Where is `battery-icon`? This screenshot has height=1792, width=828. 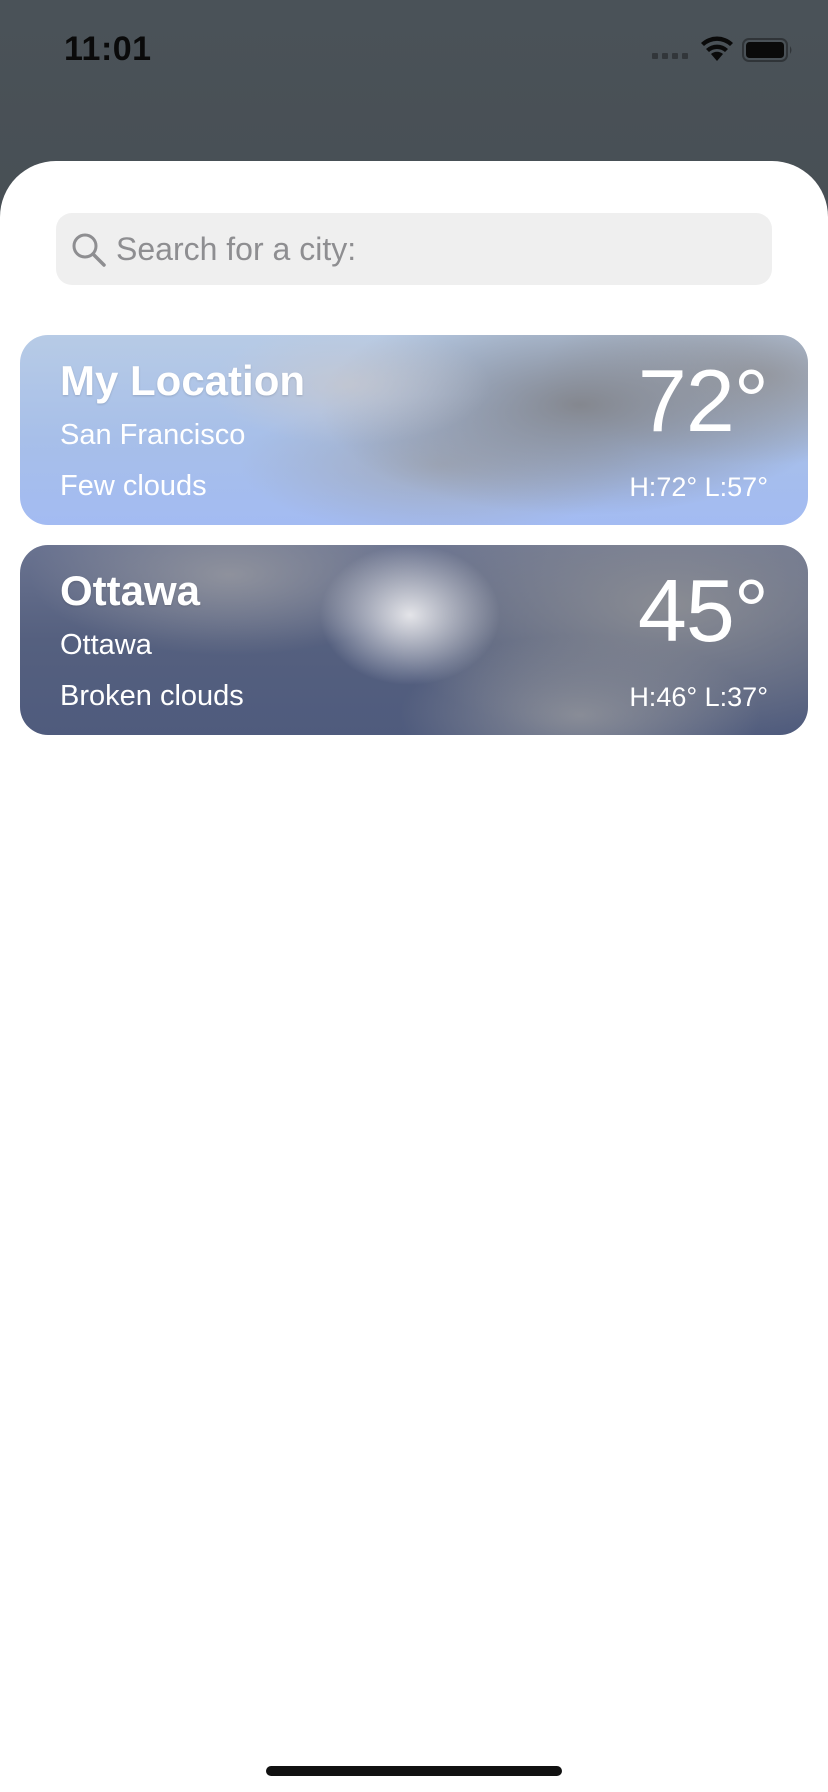 battery-icon is located at coordinates (767, 50).